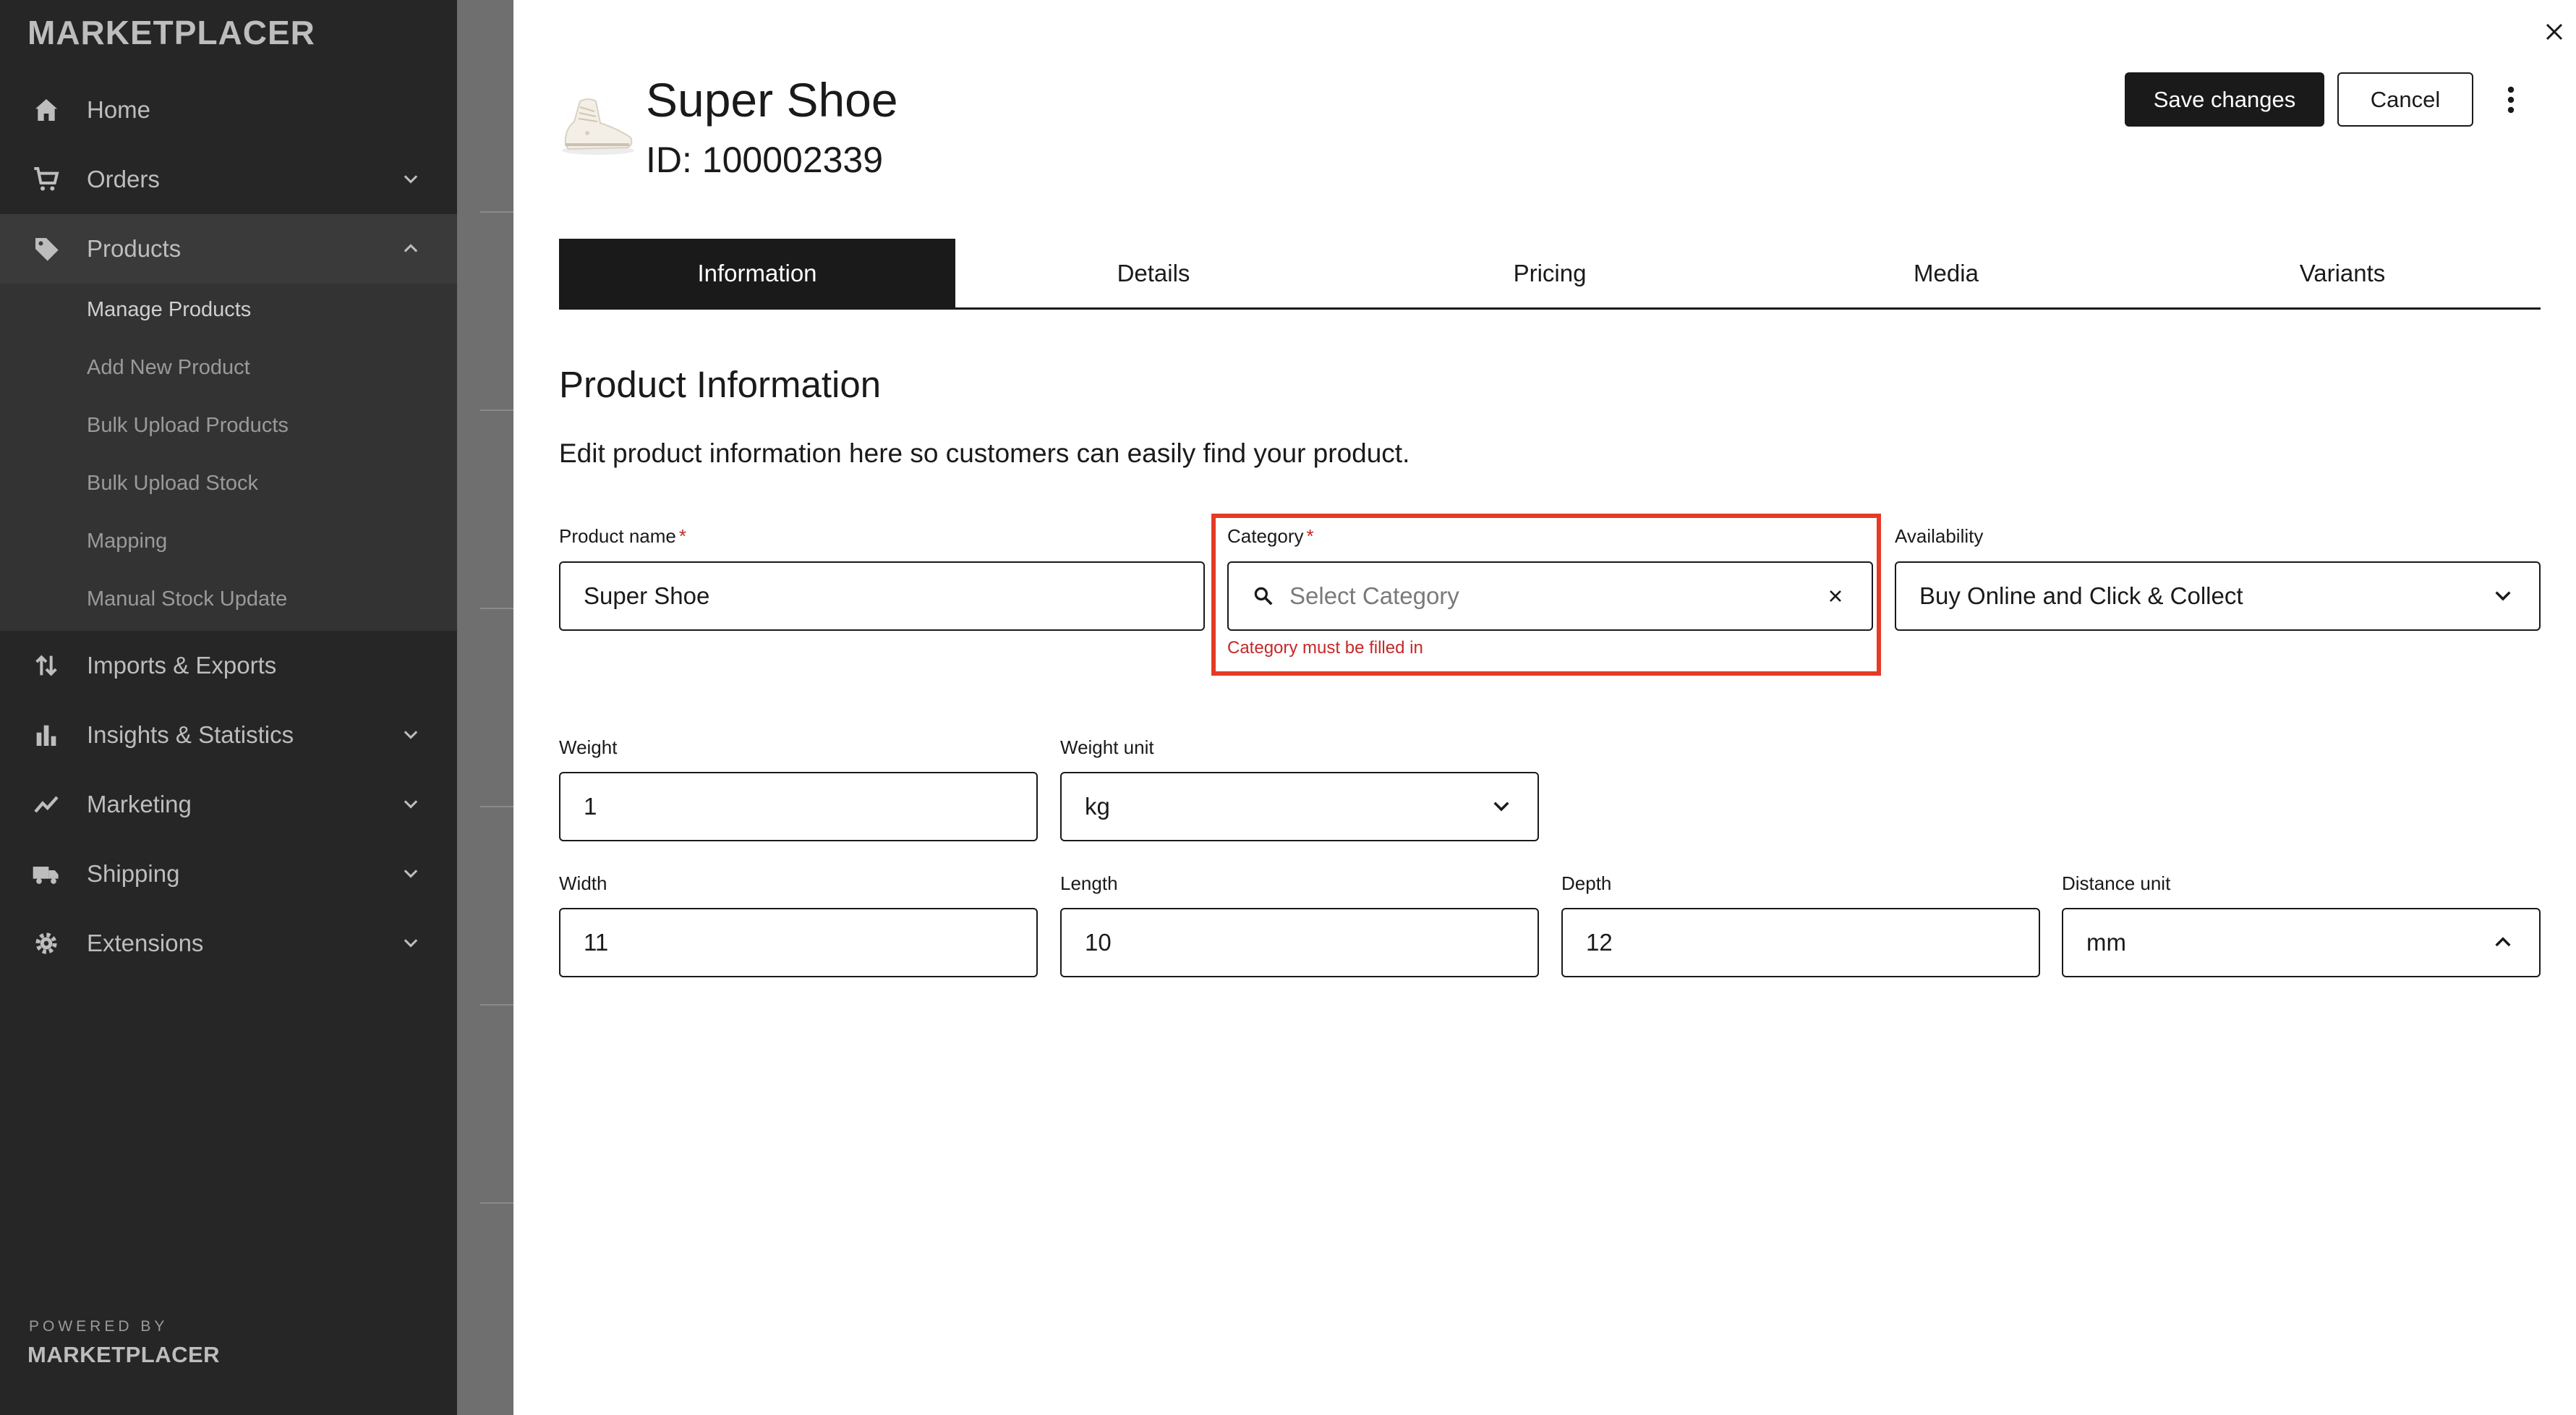 Image resolution: width=2576 pixels, height=1415 pixels. What do you see at coordinates (1263, 596) in the screenshot?
I see `search-icon` at bounding box center [1263, 596].